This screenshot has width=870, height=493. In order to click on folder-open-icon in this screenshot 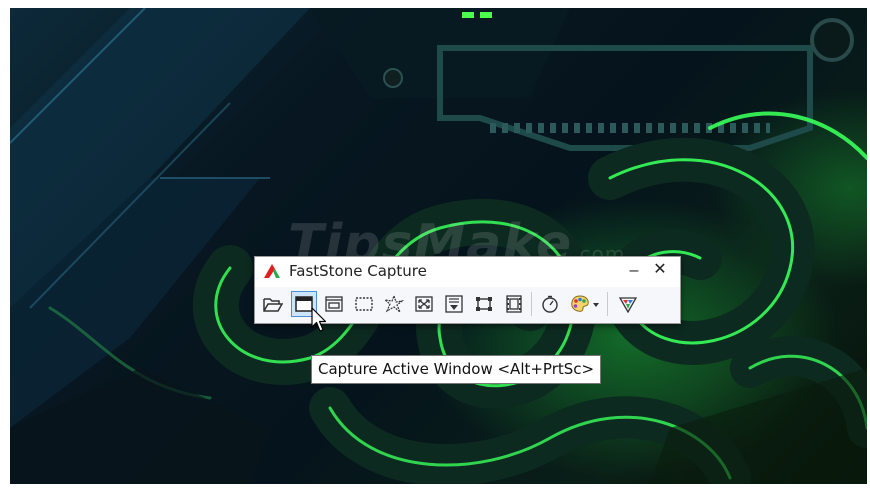, I will do `click(273, 305)`.